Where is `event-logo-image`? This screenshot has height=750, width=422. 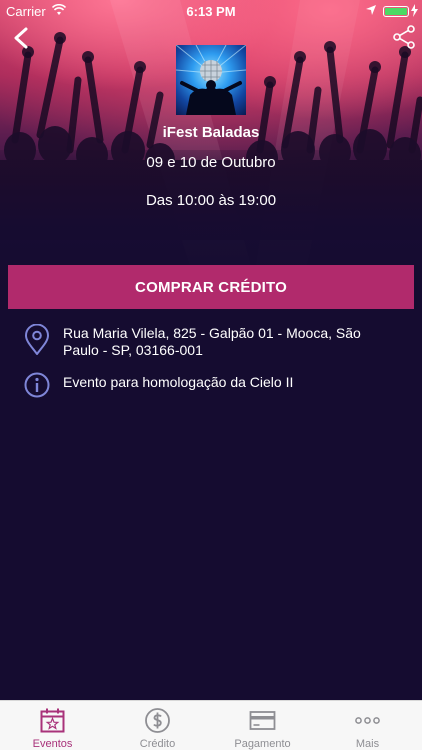
event-logo-image is located at coordinates (211, 80).